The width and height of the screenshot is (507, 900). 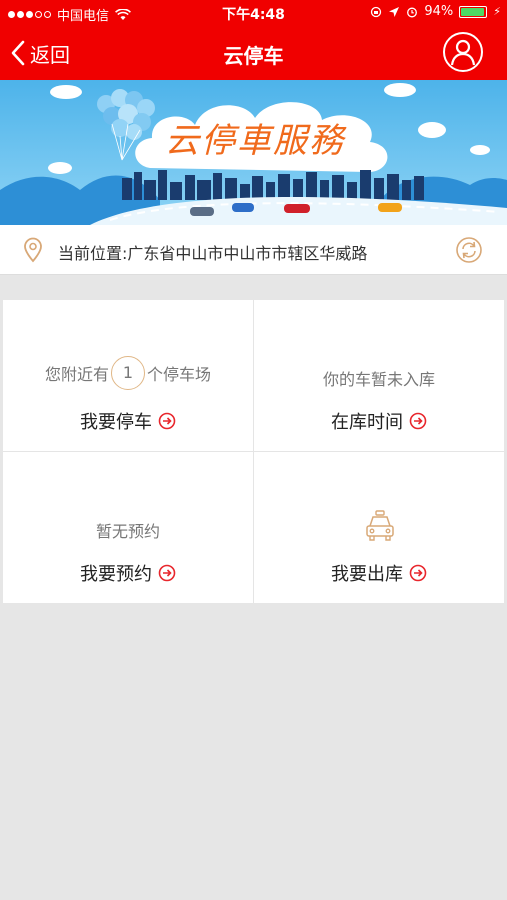 I want to click on exit-cell: 我要出库, so click(x=379, y=527).